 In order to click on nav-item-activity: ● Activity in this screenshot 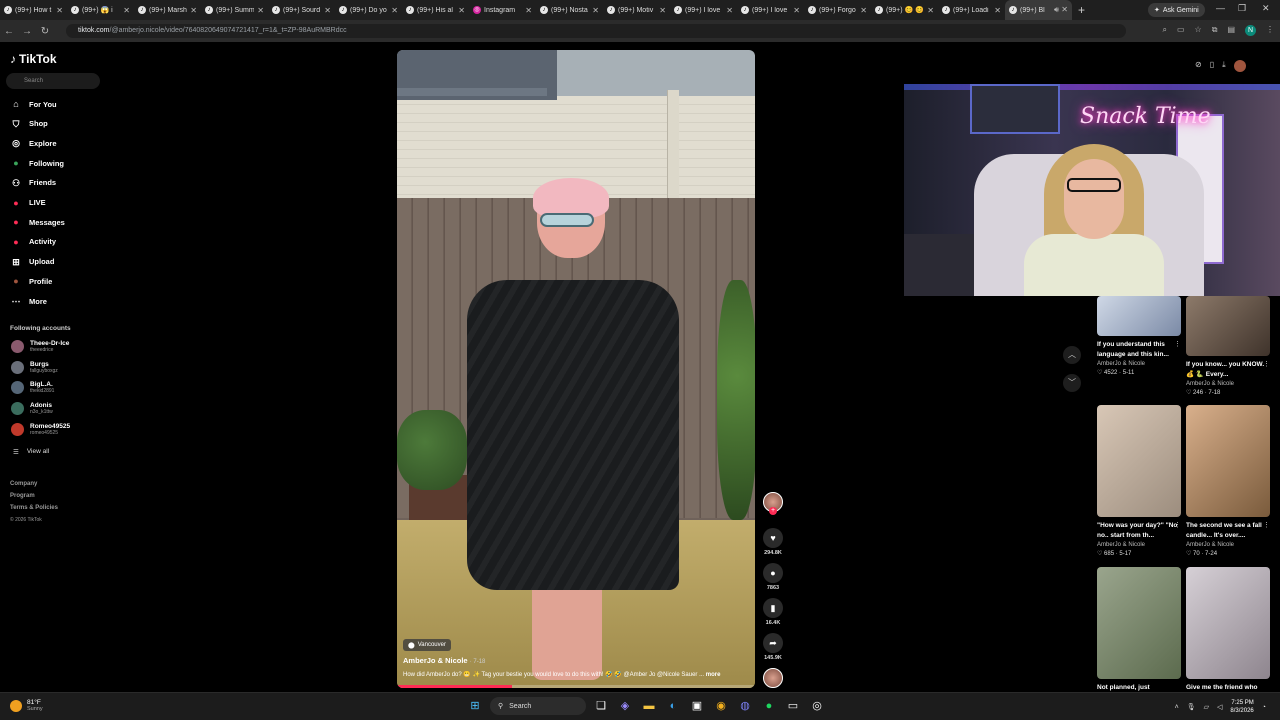, I will do `click(33, 242)`.